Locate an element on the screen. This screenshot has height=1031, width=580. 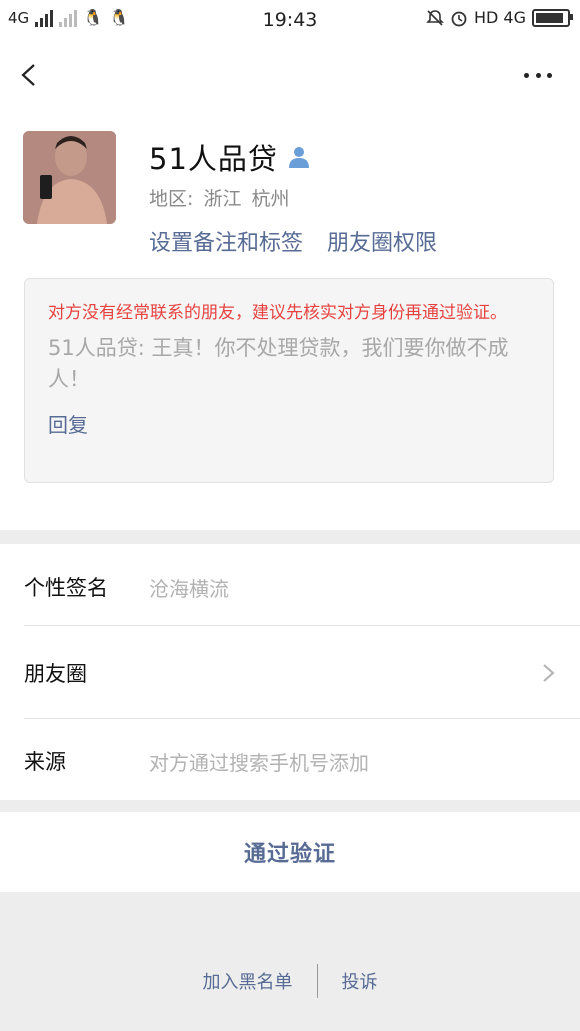
verification-warning: 对方没有经常联系的朋友，建议先核实对方身份再通过验证。 is located at coordinates (277, 313).